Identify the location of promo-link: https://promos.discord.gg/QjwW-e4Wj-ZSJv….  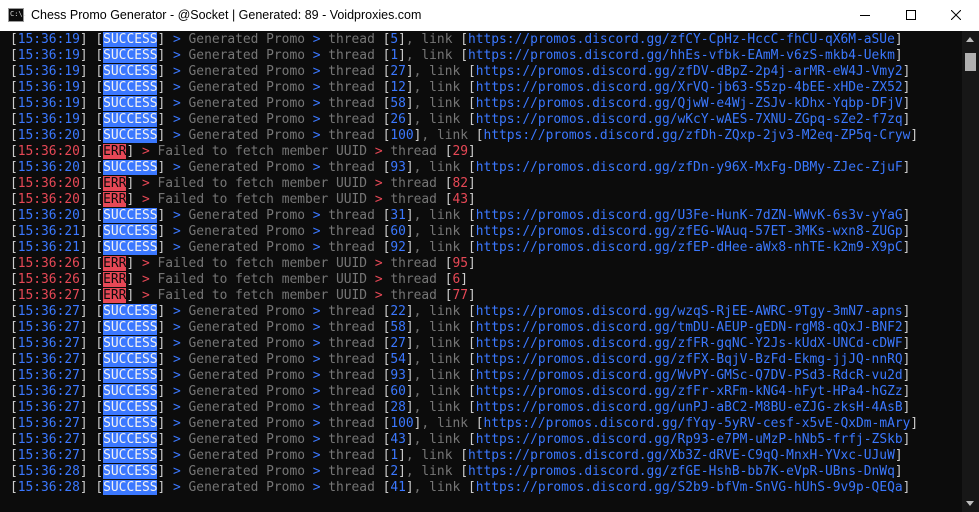
(689, 103).